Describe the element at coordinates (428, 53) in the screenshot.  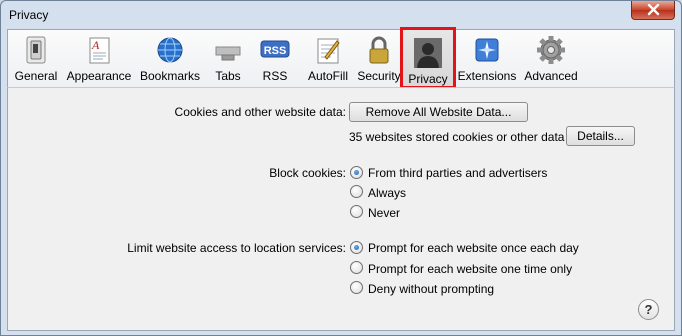
I see `person-silhouette-icon` at that location.